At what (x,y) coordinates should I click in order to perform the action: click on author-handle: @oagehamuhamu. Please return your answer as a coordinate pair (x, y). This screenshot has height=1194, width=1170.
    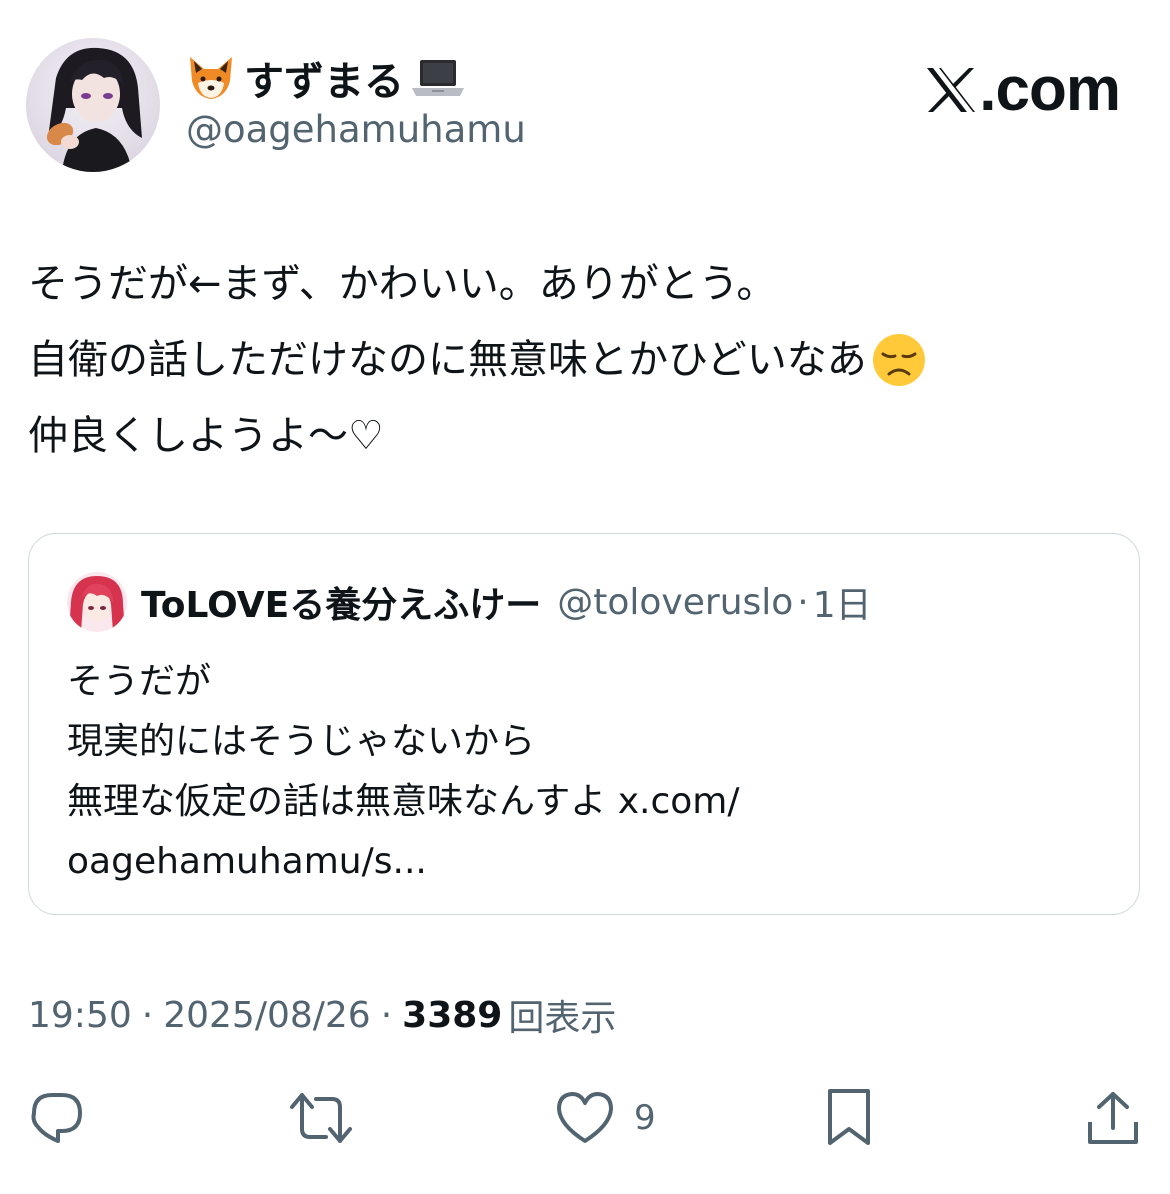
    Looking at the image, I should click on (356, 129).